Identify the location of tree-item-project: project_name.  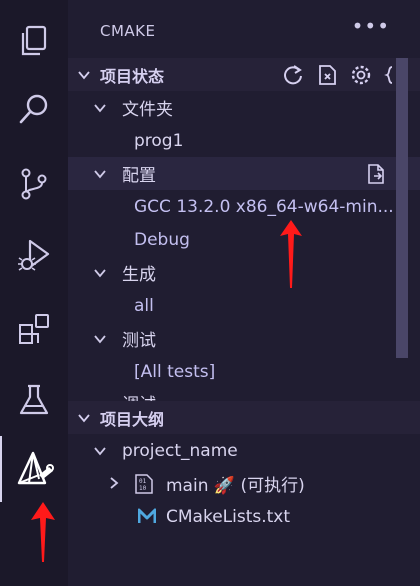
(244, 450).